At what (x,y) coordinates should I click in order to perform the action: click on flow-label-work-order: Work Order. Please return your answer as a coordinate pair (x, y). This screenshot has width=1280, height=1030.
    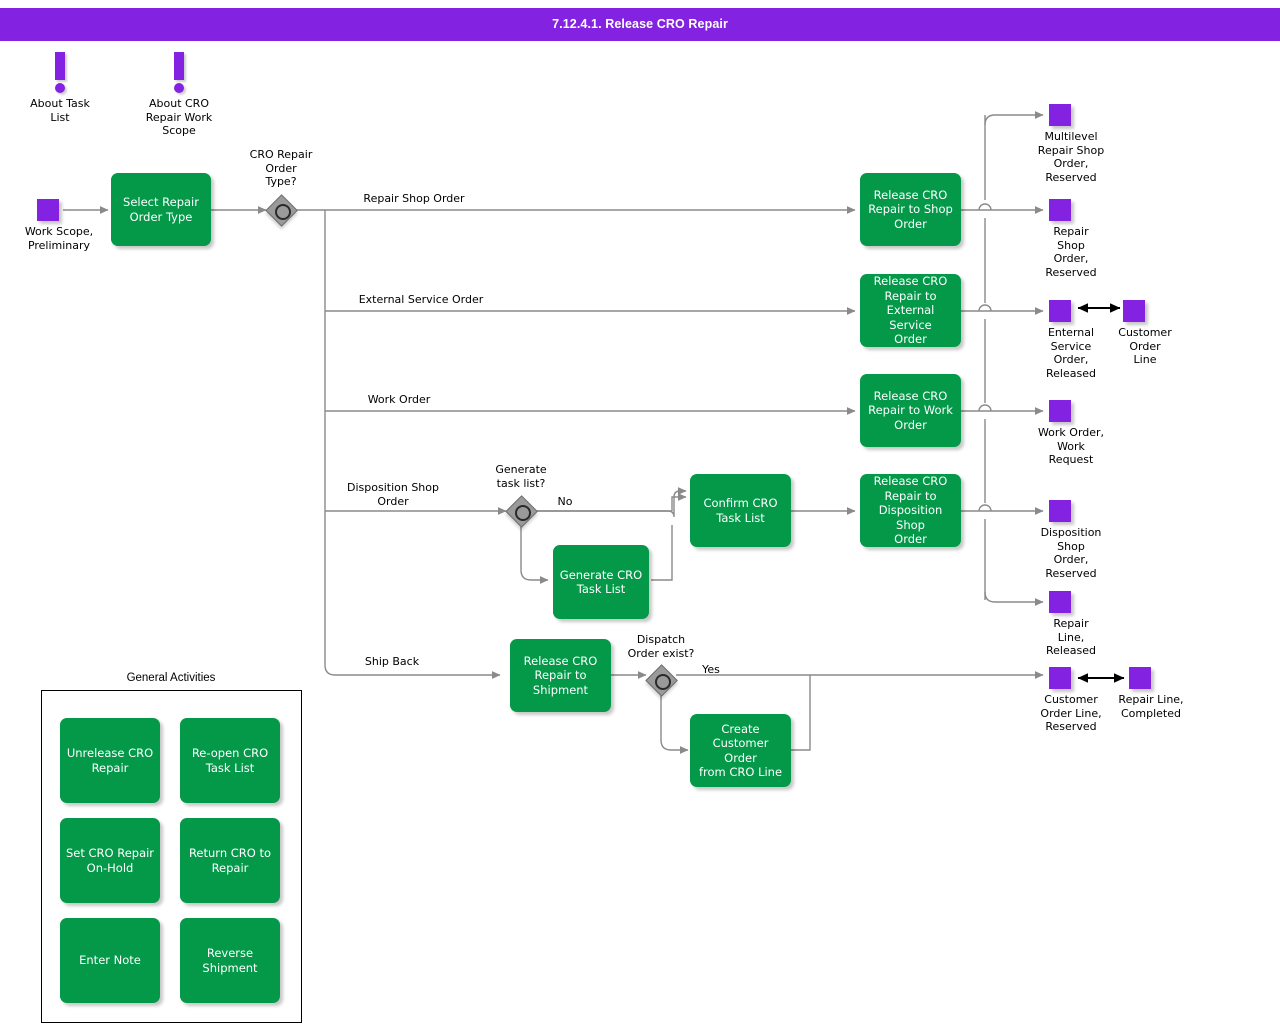
    Looking at the image, I should click on (399, 399).